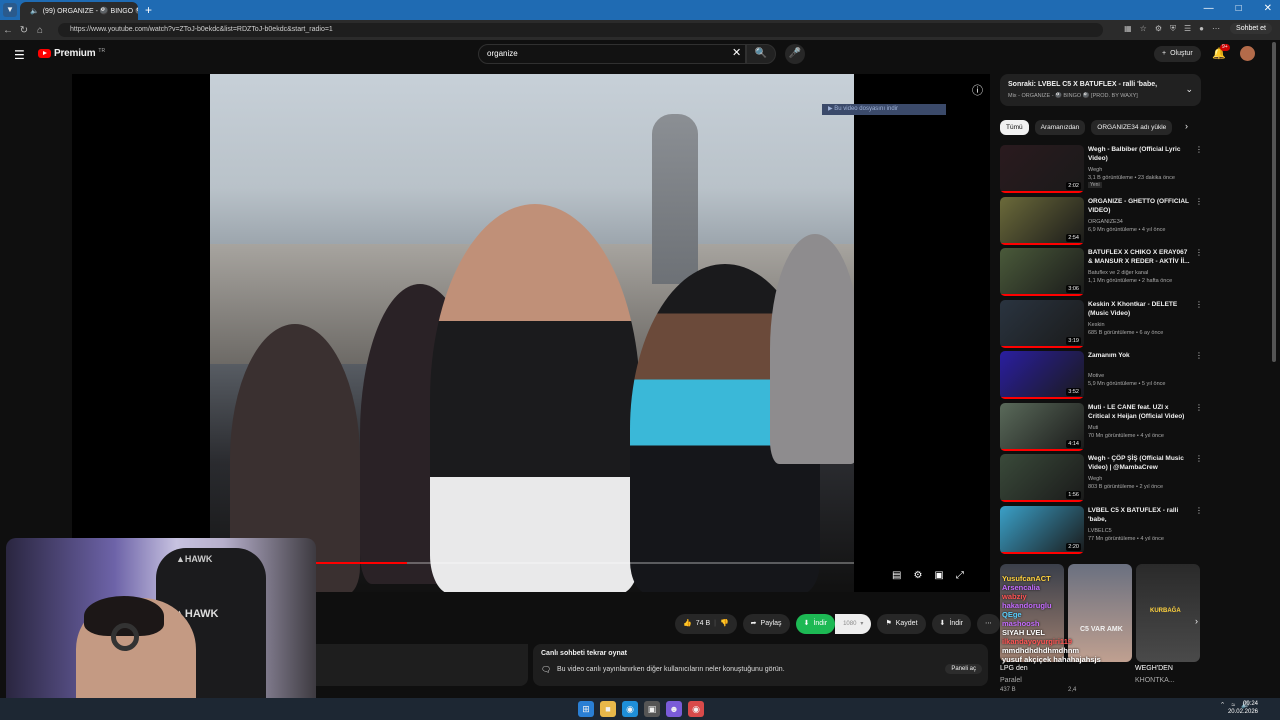  Describe the element at coordinates (1140, 515) in the screenshot. I see `video-title: LVBEL C5 X BATUFLEX - ralli 'babe,` at that location.